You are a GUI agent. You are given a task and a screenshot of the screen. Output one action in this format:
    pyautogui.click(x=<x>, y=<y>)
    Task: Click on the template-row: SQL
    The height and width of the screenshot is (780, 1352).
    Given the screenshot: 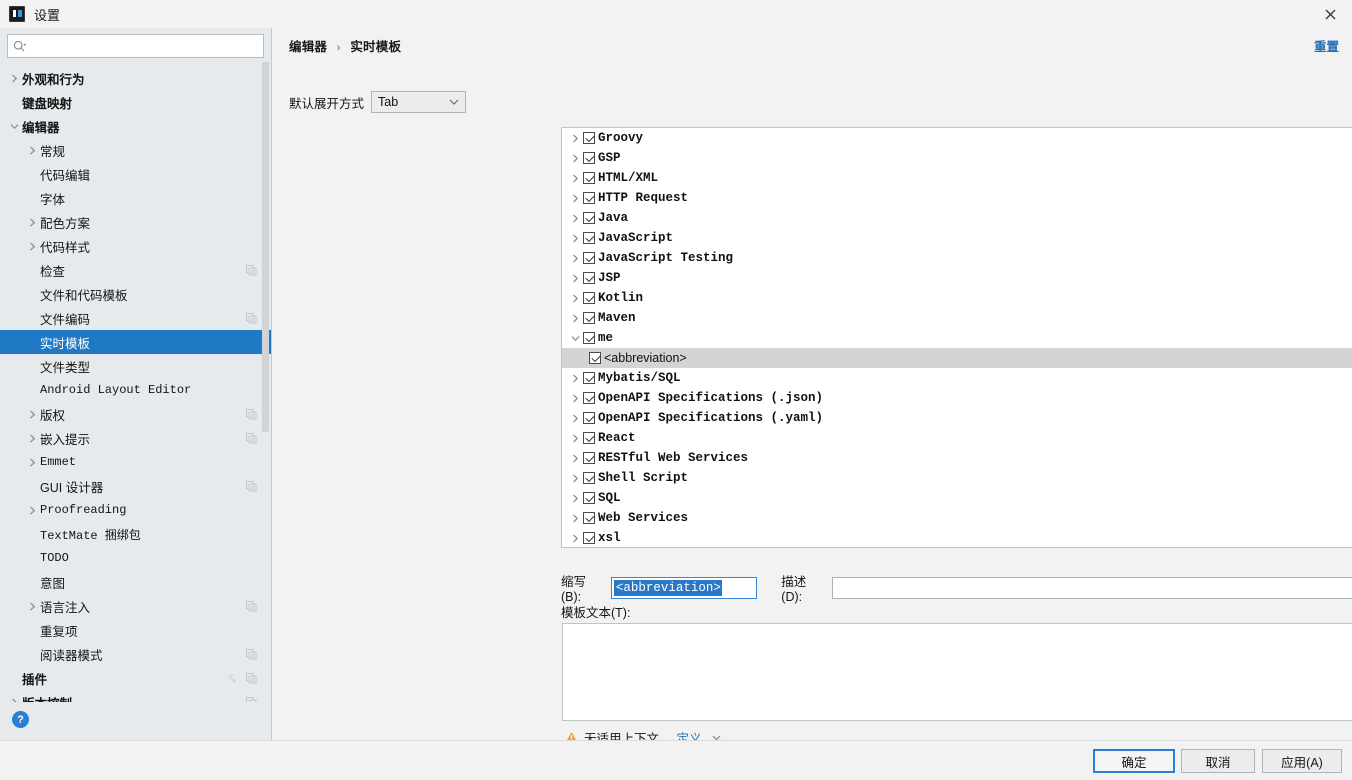 What is the action you would take?
    pyautogui.click(x=957, y=498)
    